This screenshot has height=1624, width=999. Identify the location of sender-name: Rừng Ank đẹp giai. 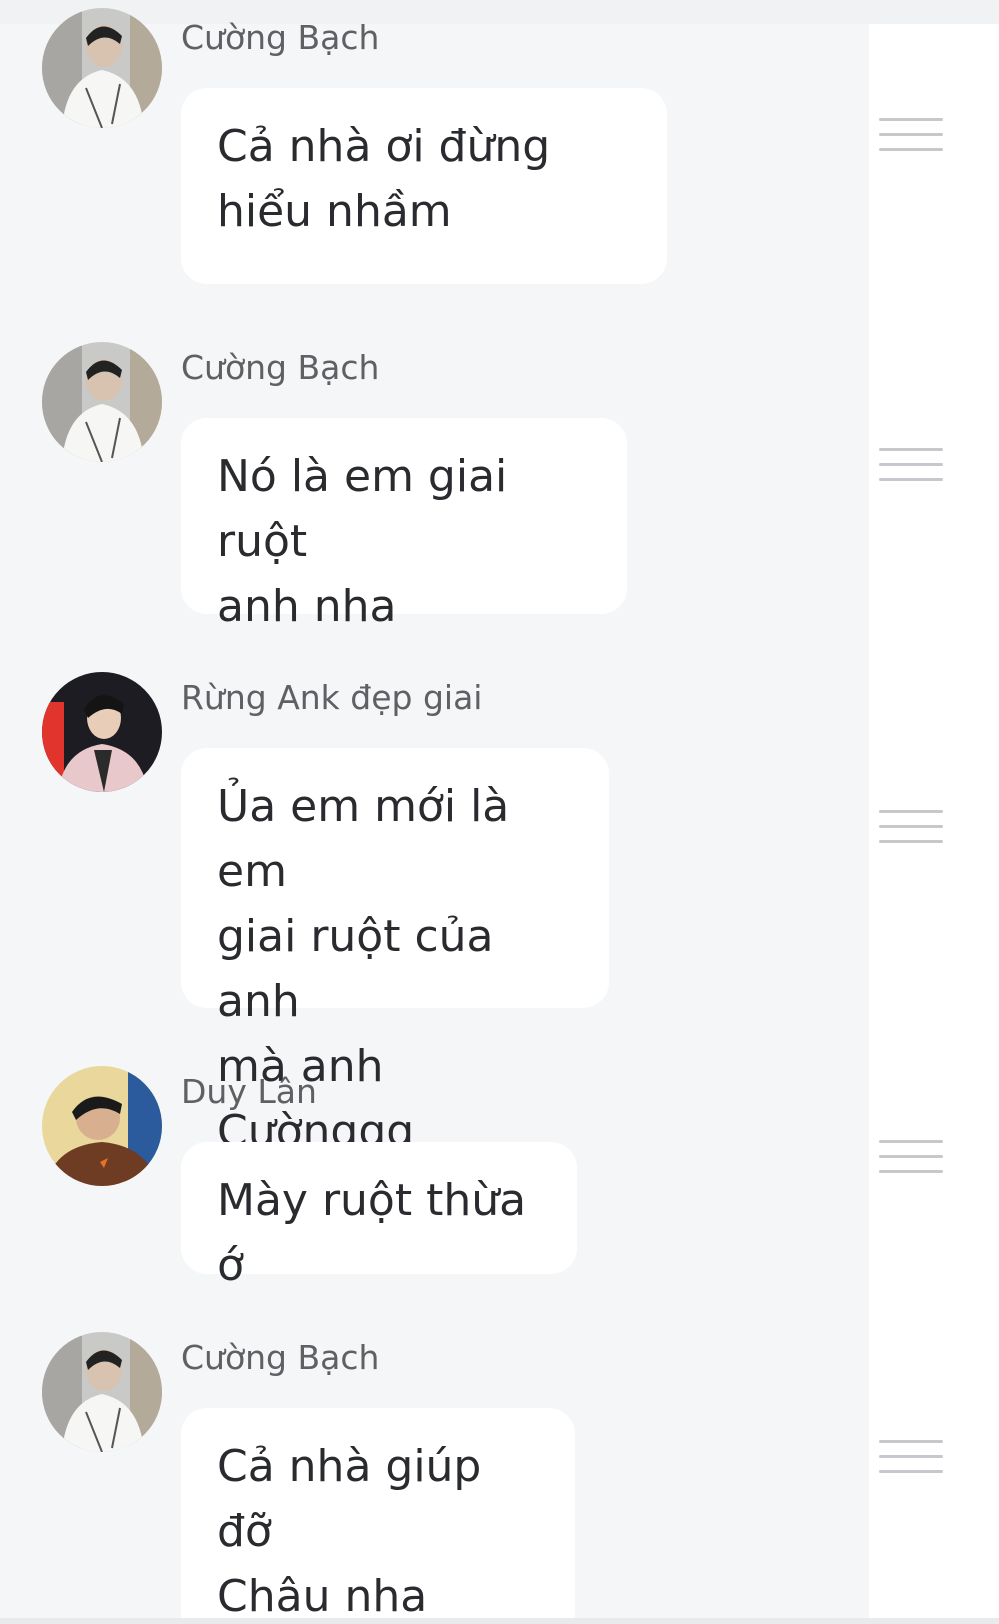
(332, 697).